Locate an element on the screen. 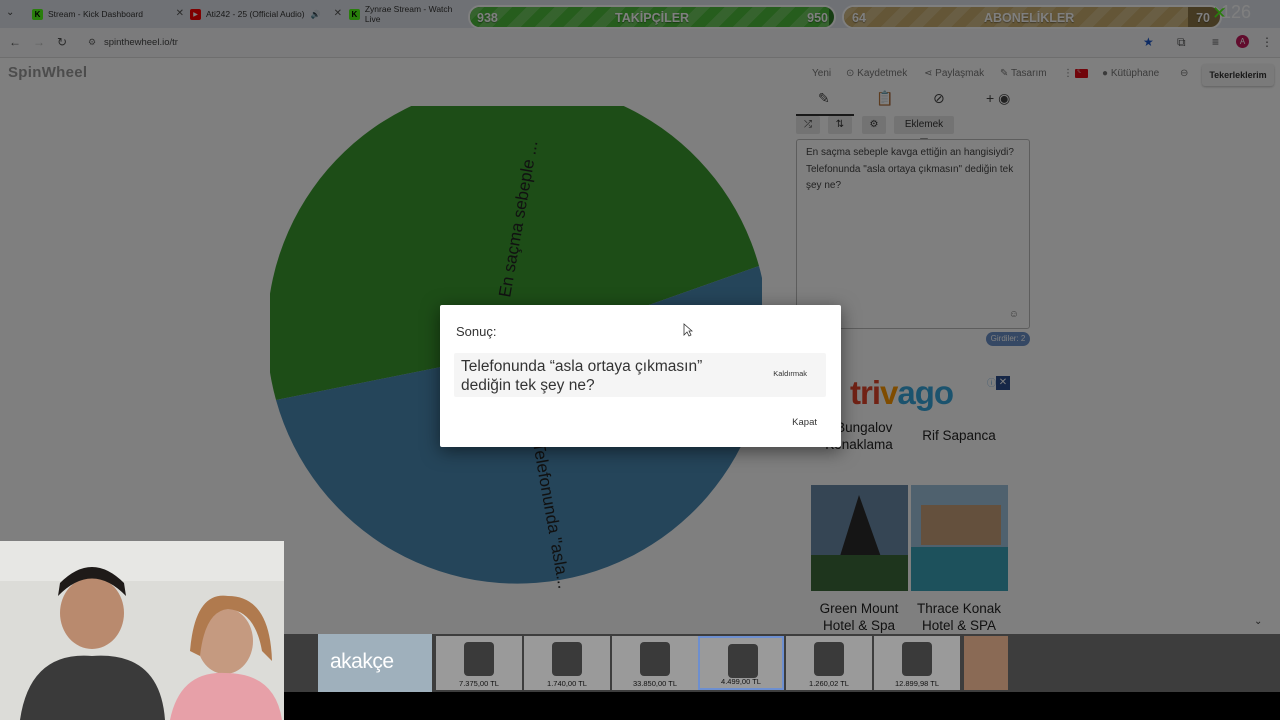 The image size is (1280, 720). akakce-logo: akakçe is located at coordinates (375, 663).